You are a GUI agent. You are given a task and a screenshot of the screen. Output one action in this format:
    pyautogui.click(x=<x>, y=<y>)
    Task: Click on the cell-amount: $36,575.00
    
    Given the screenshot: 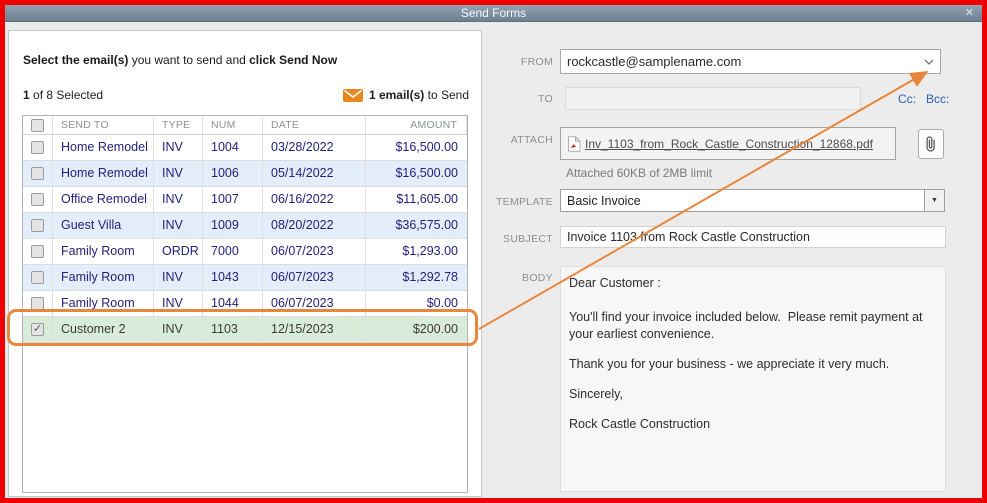 What is the action you would take?
    pyautogui.click(x=426, y=225)
    